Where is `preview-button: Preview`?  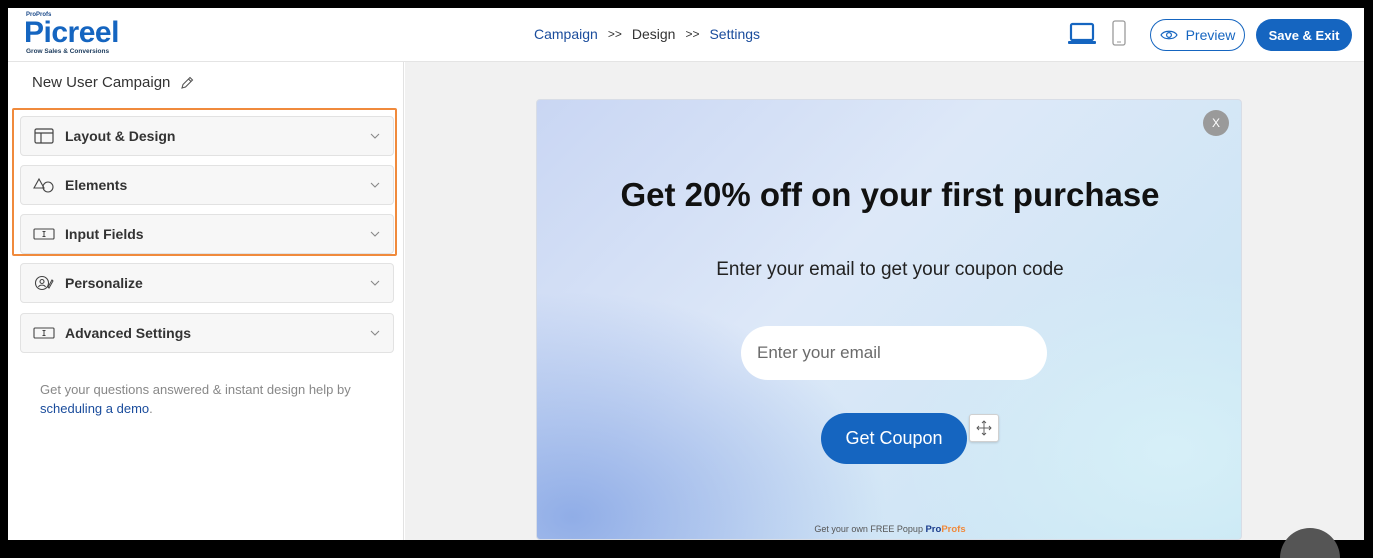
preview-button: Preview is located at coordinates (1197, 35).